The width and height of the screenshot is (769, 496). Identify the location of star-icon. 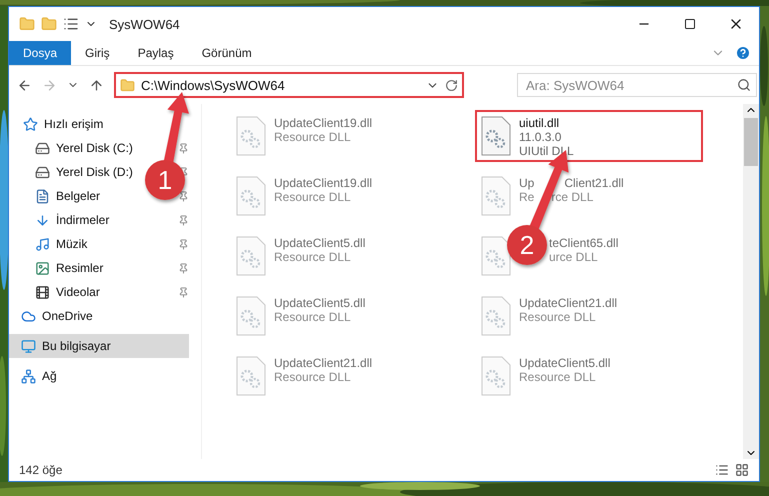
(30, 124).